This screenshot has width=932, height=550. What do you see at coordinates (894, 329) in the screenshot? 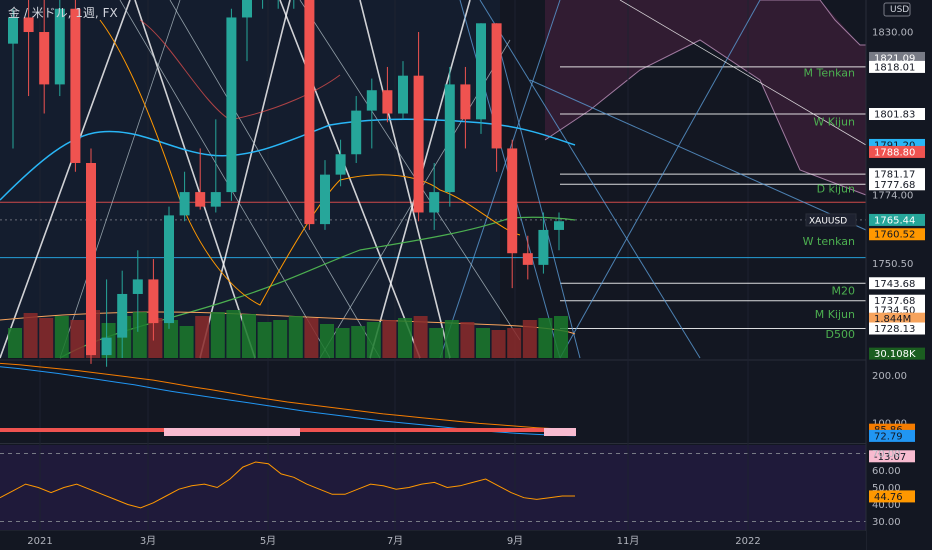
I see `price-label: 1728.13` at bounding box center [894, 329].